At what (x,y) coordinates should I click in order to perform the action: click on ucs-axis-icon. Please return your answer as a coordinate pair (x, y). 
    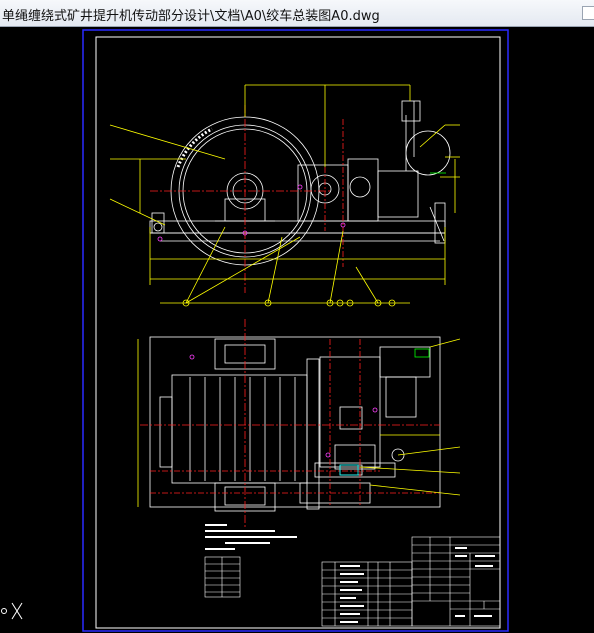
    Looking at the image, I should click on (12, 611).